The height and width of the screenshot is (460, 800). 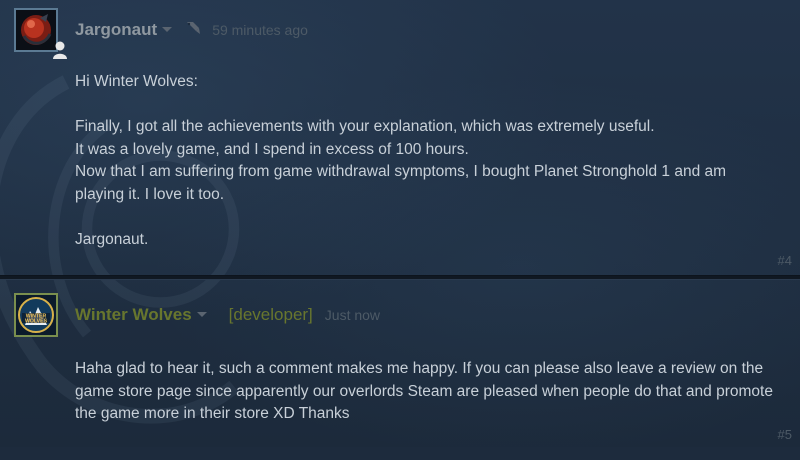 What do you see at coordinates (400, 277) in the screenshot?
I see `comment-divider` at bounding box center [400, 277].